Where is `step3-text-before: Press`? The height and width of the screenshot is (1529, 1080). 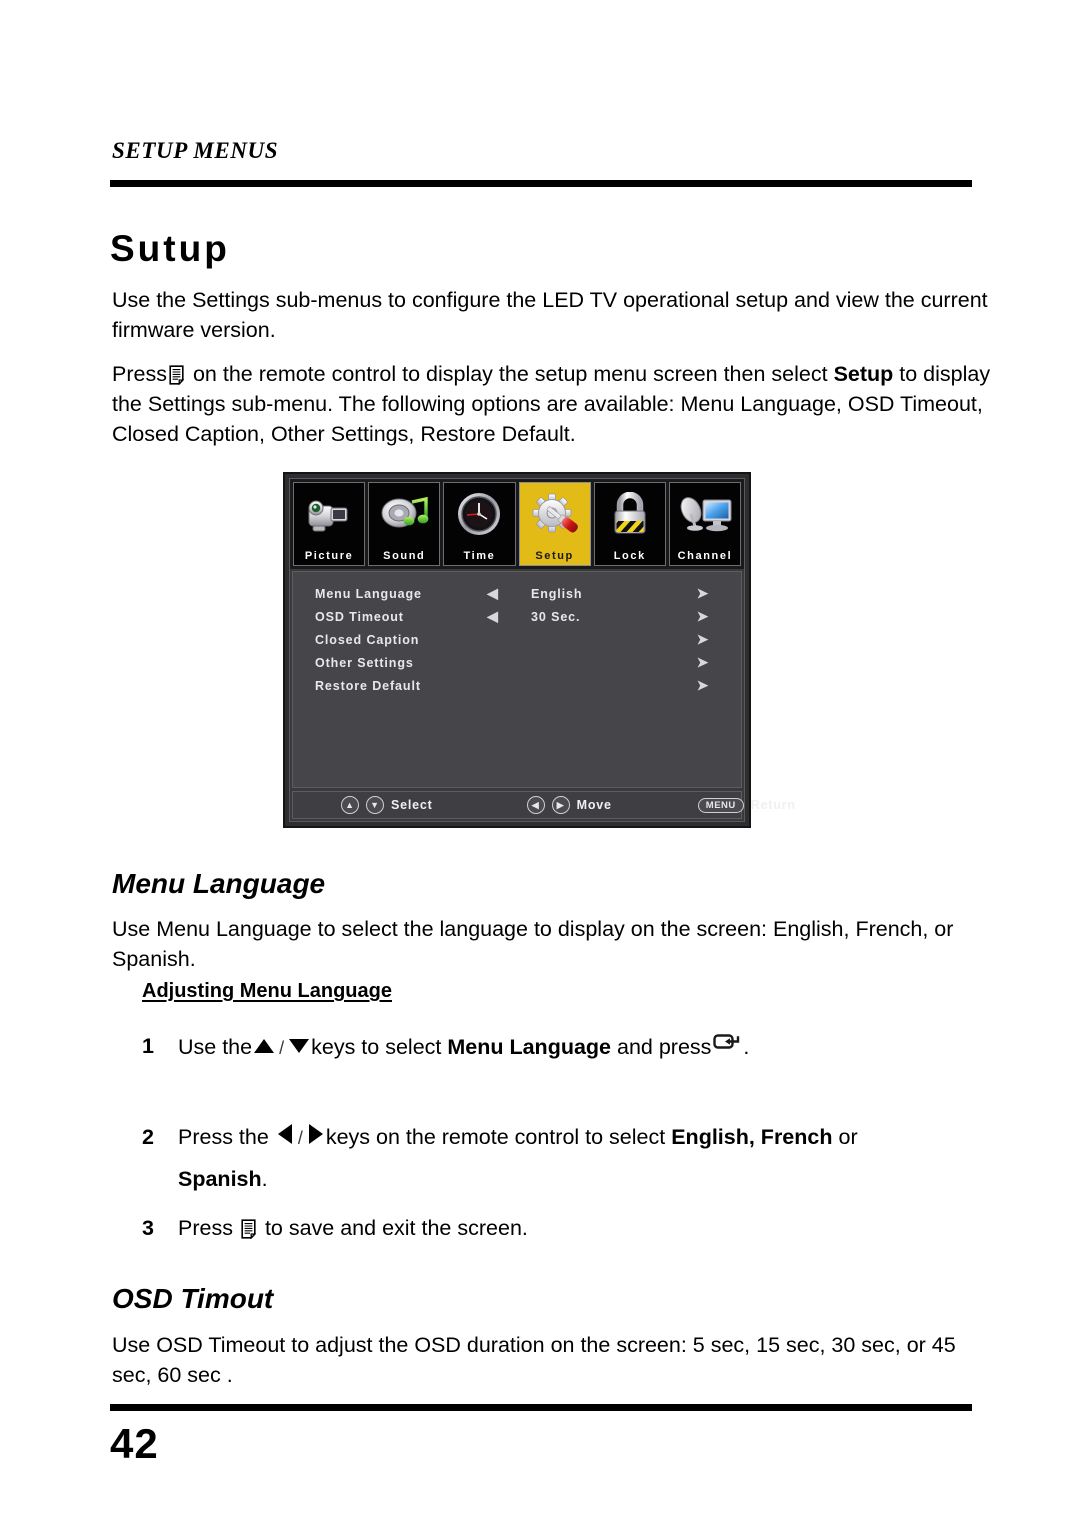
step3-text-before: Press is located at coordinates (205, 1228).